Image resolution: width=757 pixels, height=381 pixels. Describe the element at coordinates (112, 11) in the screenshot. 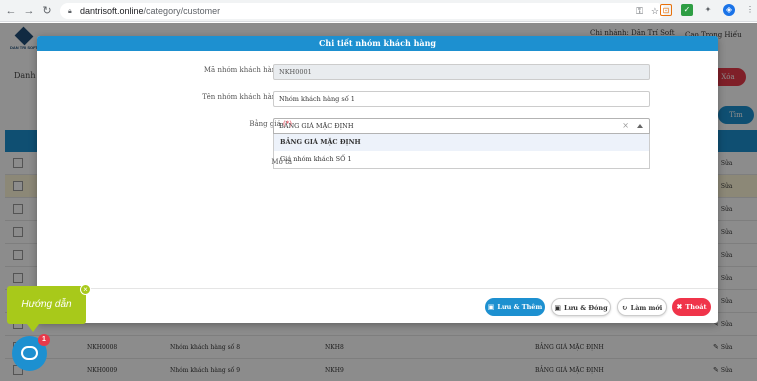

I see `url-host: dantrisoft.online` at that location.